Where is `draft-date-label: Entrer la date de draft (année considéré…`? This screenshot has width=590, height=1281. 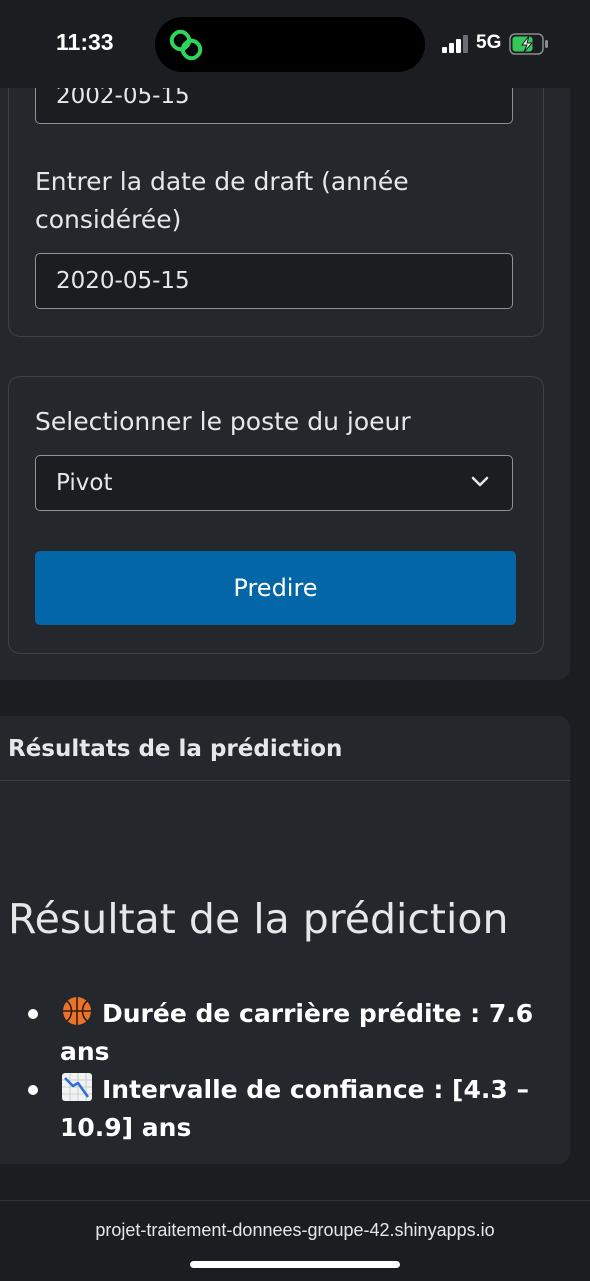
draft-date-label: Entrer la date de draft (année considéré… is located at coordinates (222, 200).